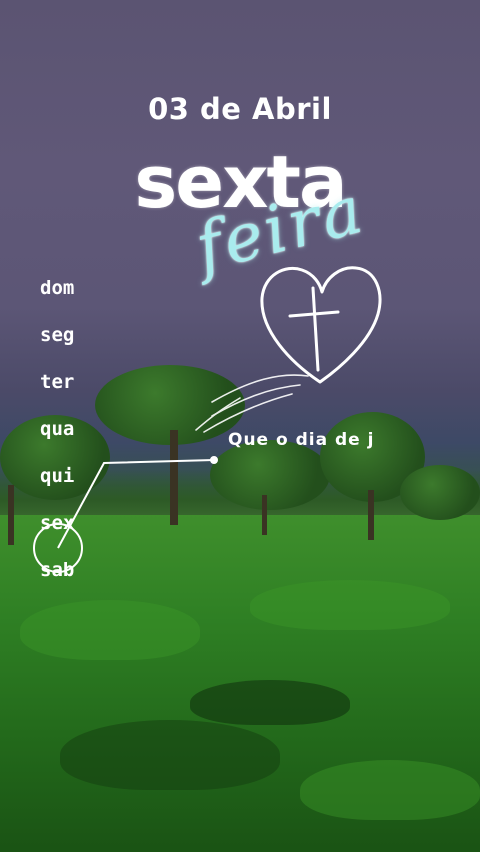 This screenshot has height=852, width=480. What do you see at coordinates (57, 288) in the screenshot?
I see `weekday-dom: dom` at bounding box center [57, 288].